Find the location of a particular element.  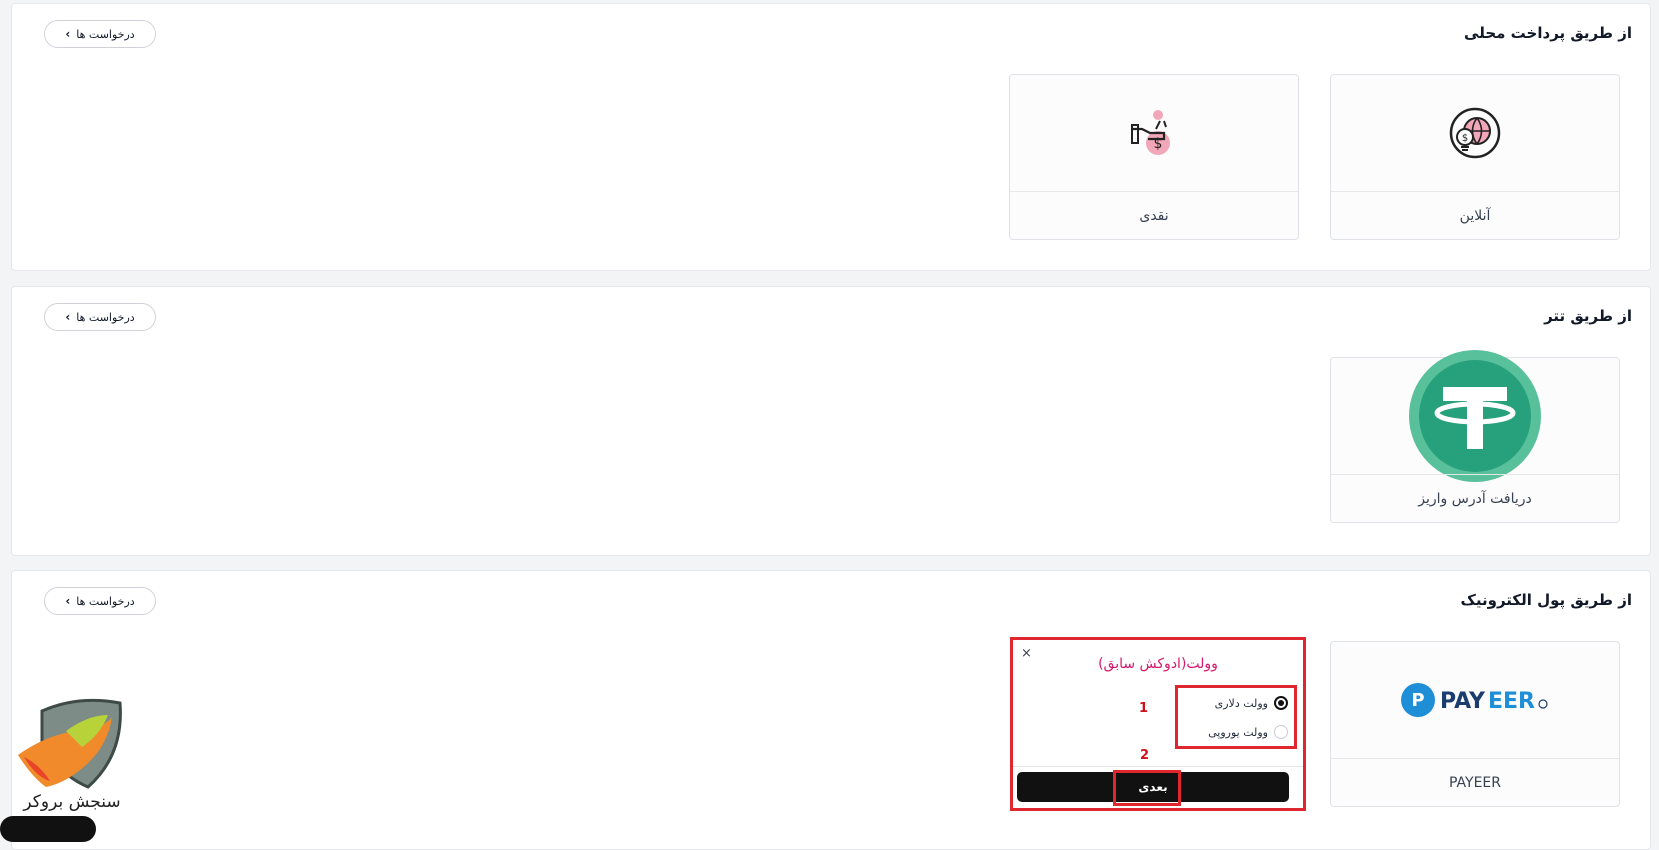

popup-title: وولت(ادوکش سابق) is located at coordinates (1158, 664).